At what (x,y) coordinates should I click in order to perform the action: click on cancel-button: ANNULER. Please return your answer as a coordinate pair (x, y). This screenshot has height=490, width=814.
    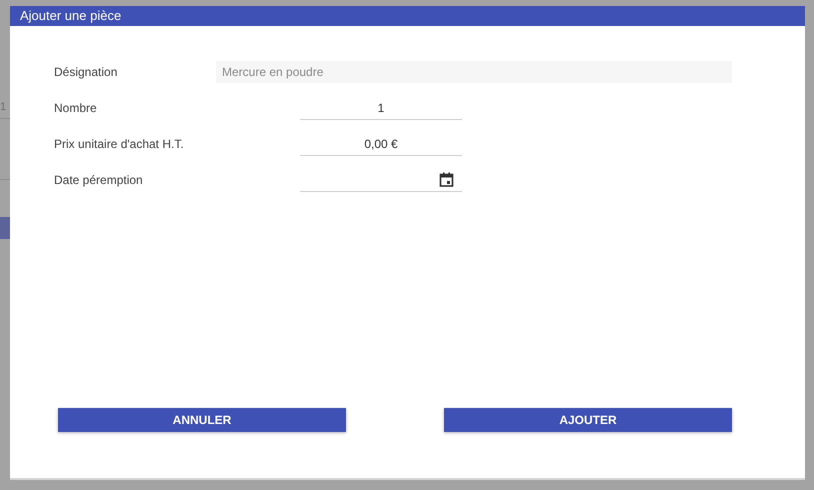
    Looking at the image, I should click on (202, 420).